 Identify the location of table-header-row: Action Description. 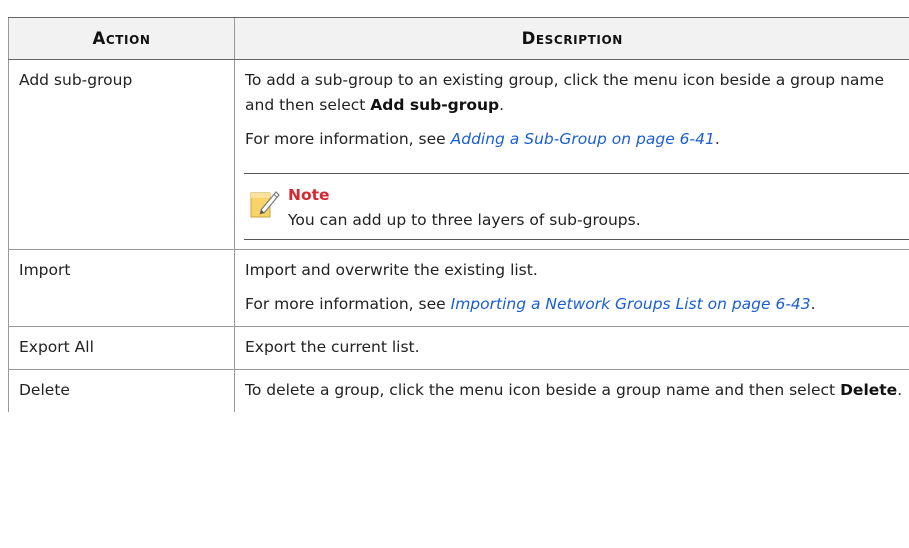
(458, 38).